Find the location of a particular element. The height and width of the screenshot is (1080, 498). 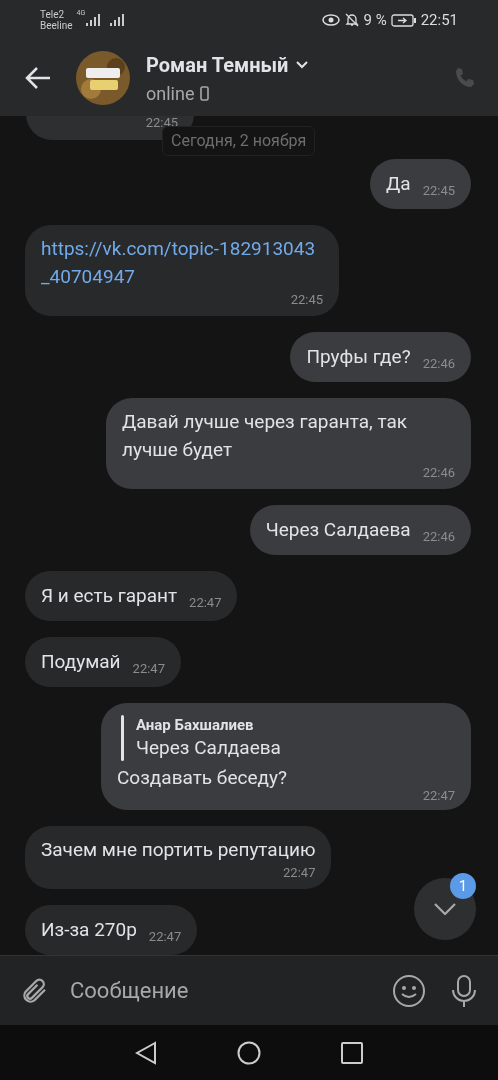

smiley-icon is located at coordinates (409, 990).